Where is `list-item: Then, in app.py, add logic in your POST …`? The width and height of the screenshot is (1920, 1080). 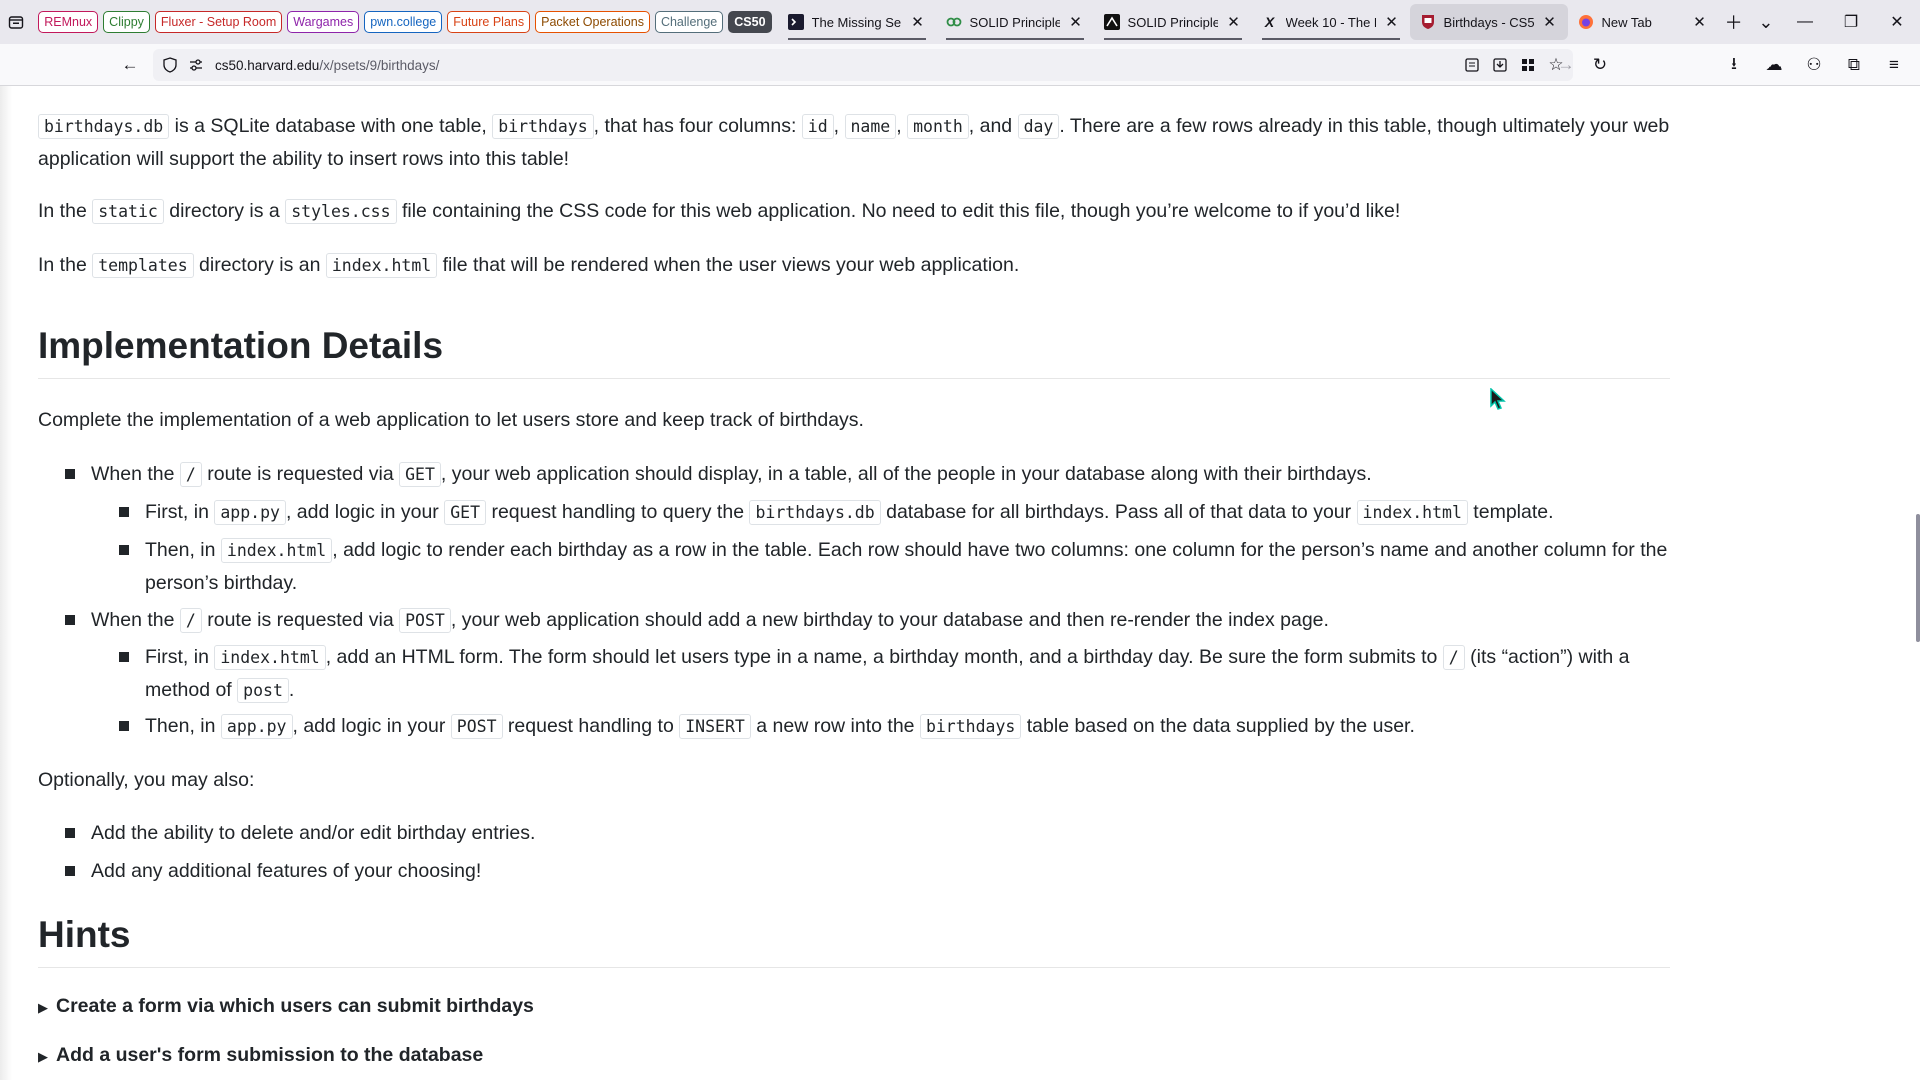 list-item: Then, in app.py, add logic in your POST … is located at coordinates (854, 726).